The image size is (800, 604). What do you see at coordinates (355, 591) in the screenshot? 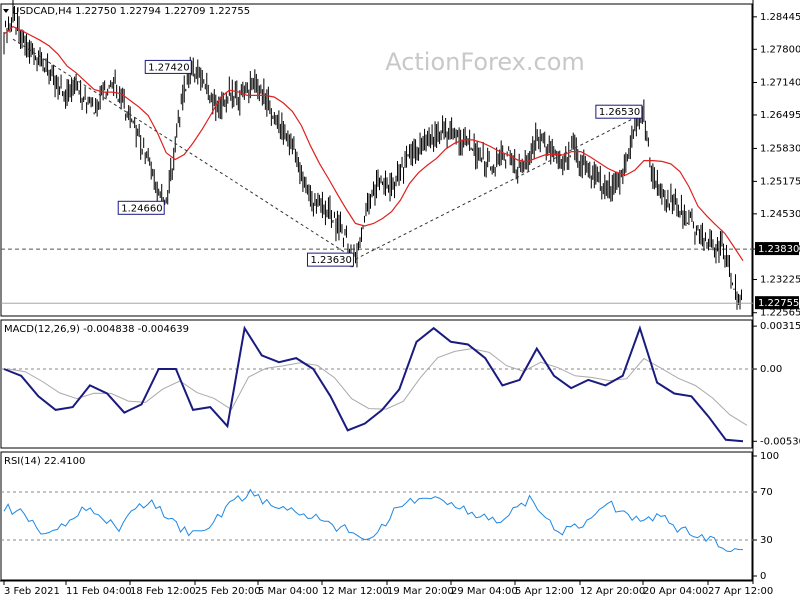
I see `x-tick-label: 12 Mar 12:00` at bounding box center [355, 591].